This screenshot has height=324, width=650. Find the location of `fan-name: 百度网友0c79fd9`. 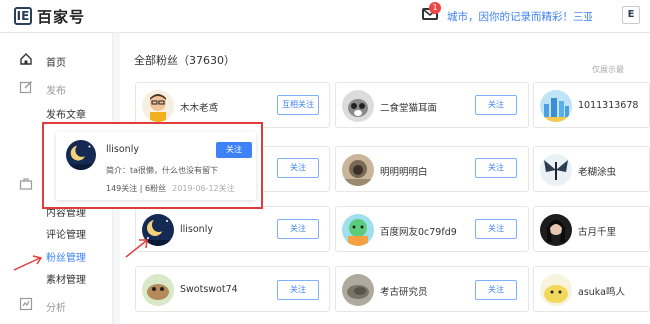

fan-name: 百度网友0c79fd9 is located at coordinates (430, 231).